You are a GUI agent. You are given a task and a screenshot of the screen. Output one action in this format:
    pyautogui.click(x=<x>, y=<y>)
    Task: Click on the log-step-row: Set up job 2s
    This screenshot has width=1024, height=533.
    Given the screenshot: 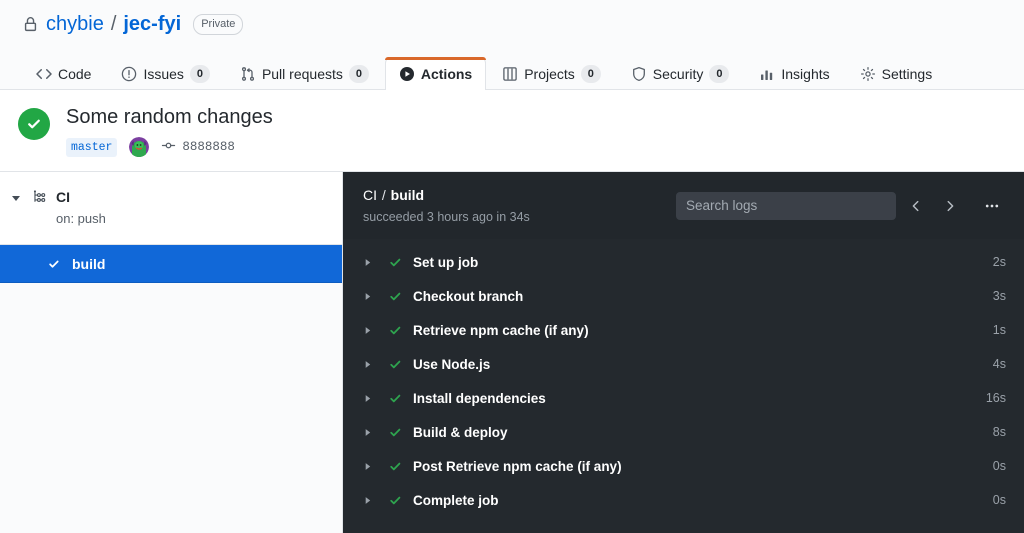 What is the action you would take?
    pyautogui.click(x=683, y=262)
    